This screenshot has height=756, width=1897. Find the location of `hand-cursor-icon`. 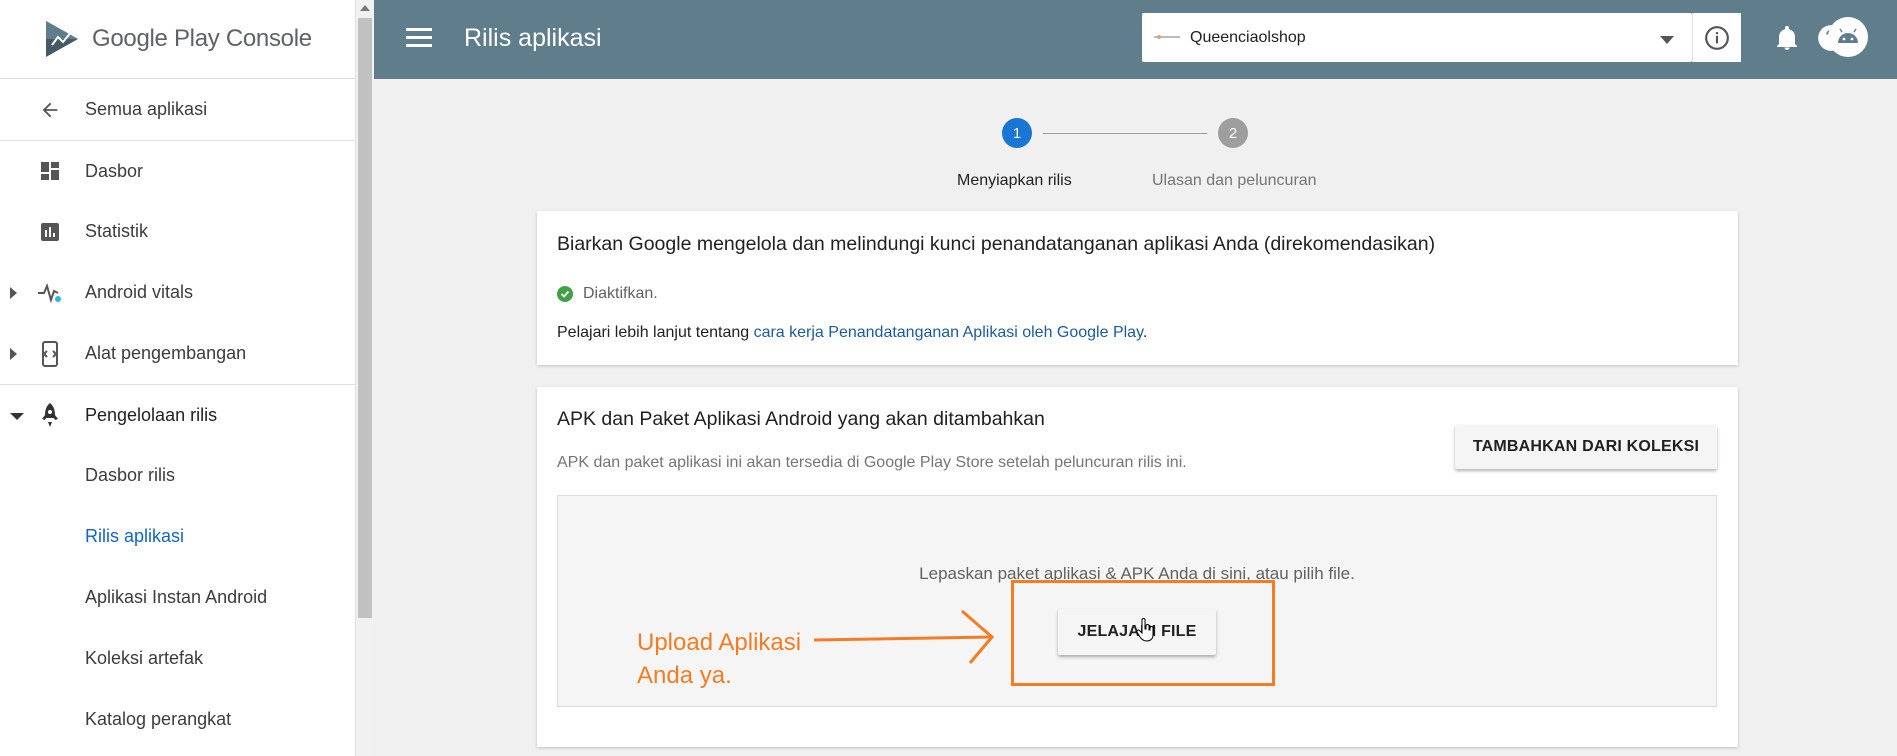

hand-cursor-icon is located at coordinates (1145, 630).